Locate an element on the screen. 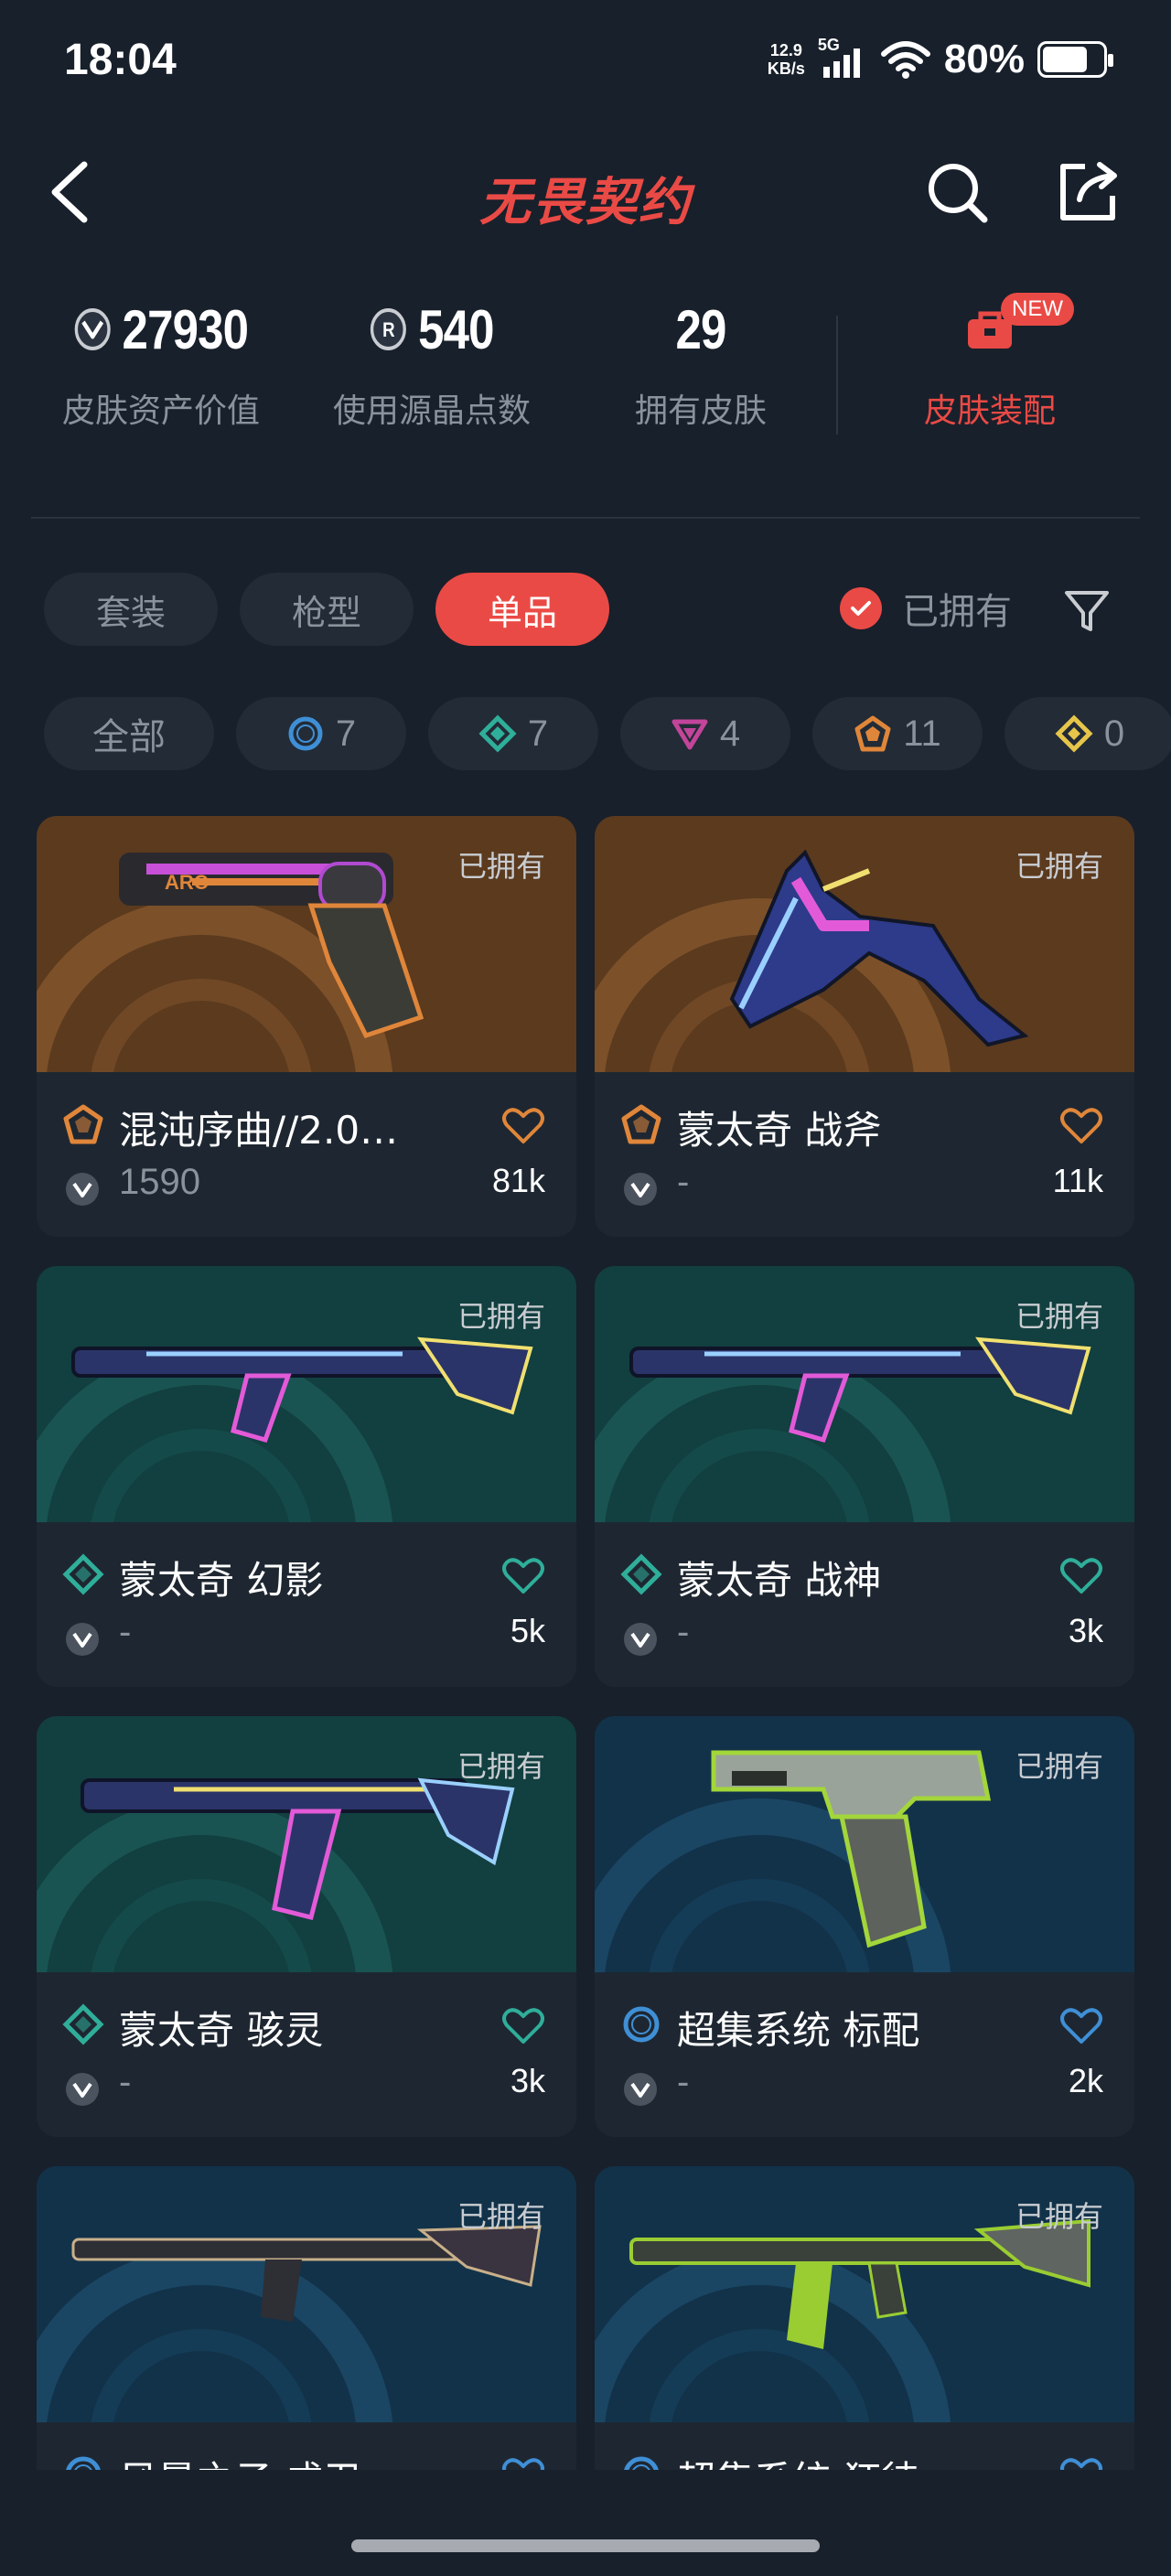 The height and width of the screenshot is (2576, 1171). ultra-tier-icon is located at coordinates (1074, 733).